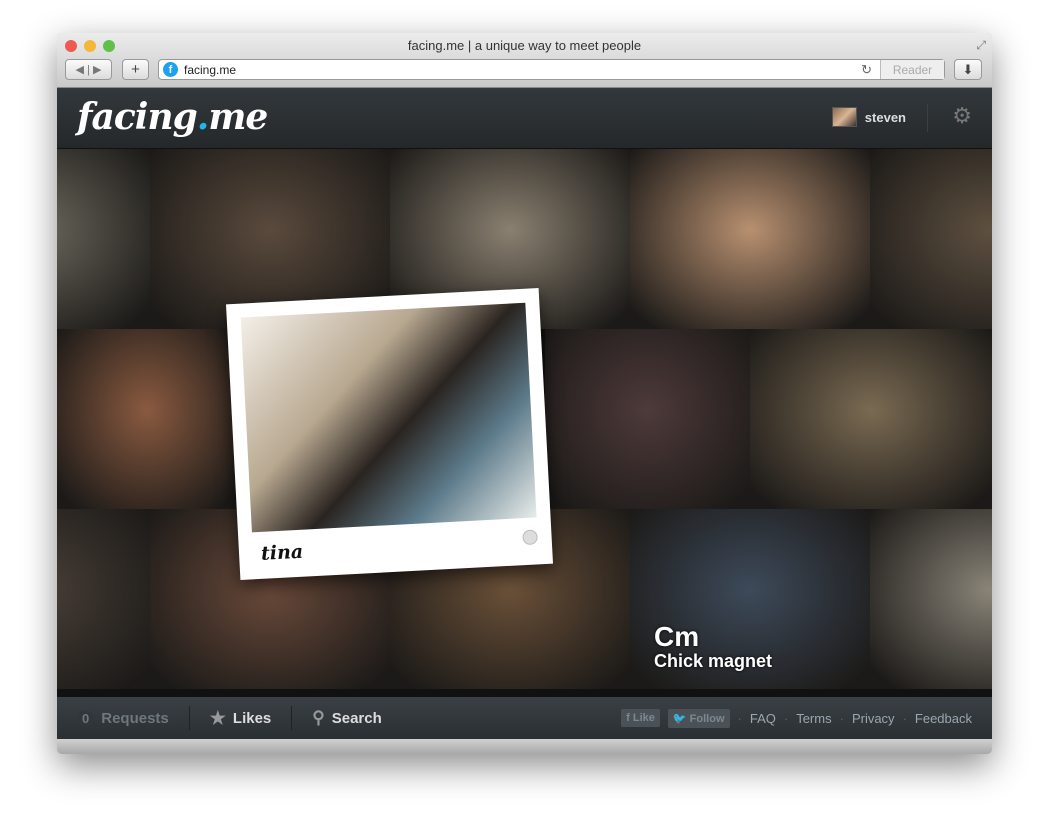 Image resolution: width=1048 pixels, height=833 pixels. I want to click on profile-photo, so click(388, 417).